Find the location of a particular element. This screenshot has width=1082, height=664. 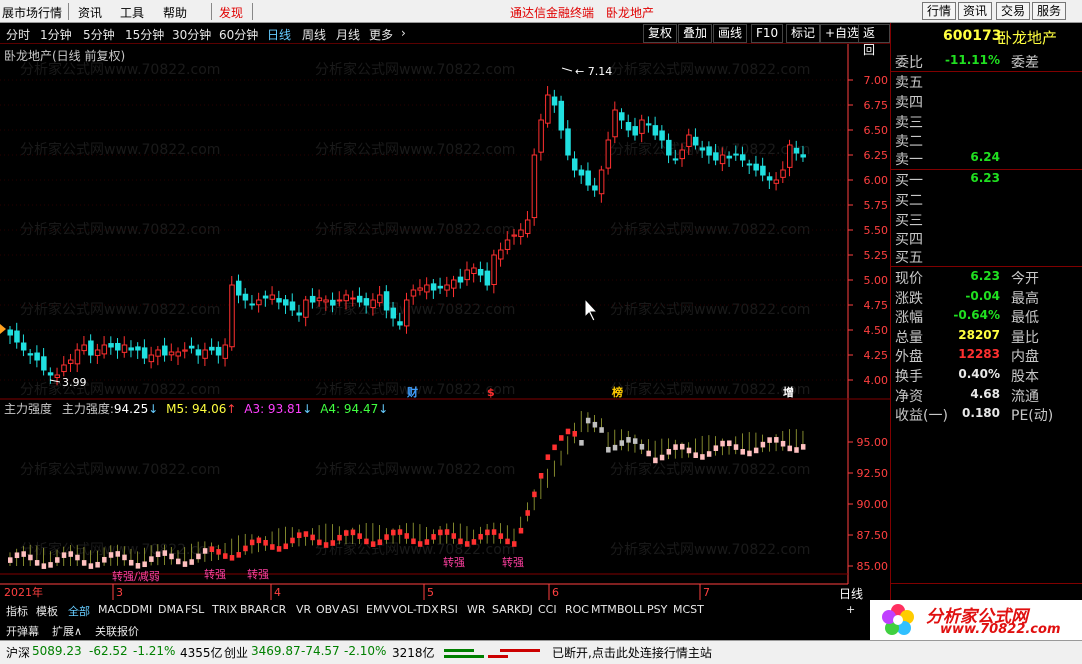

indicator-a3: A3: 93.81 is located at coordinates (273, 409).